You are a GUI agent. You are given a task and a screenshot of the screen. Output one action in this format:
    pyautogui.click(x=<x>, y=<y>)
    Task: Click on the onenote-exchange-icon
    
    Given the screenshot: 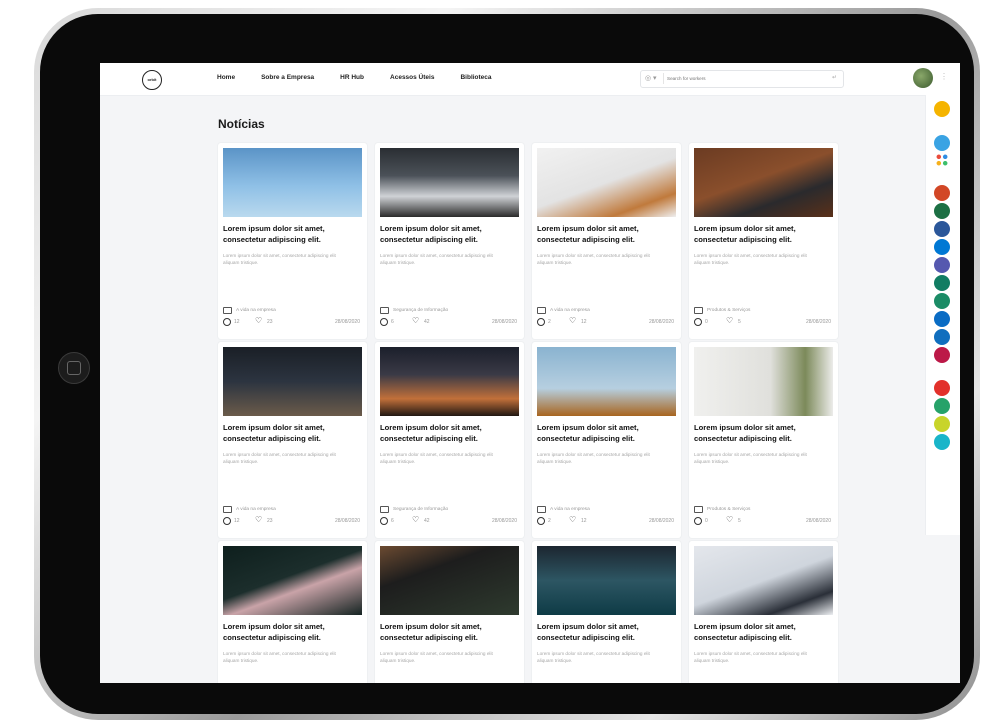 What is the action you would take?
    pyautogui.click(x=942, y=283)
    